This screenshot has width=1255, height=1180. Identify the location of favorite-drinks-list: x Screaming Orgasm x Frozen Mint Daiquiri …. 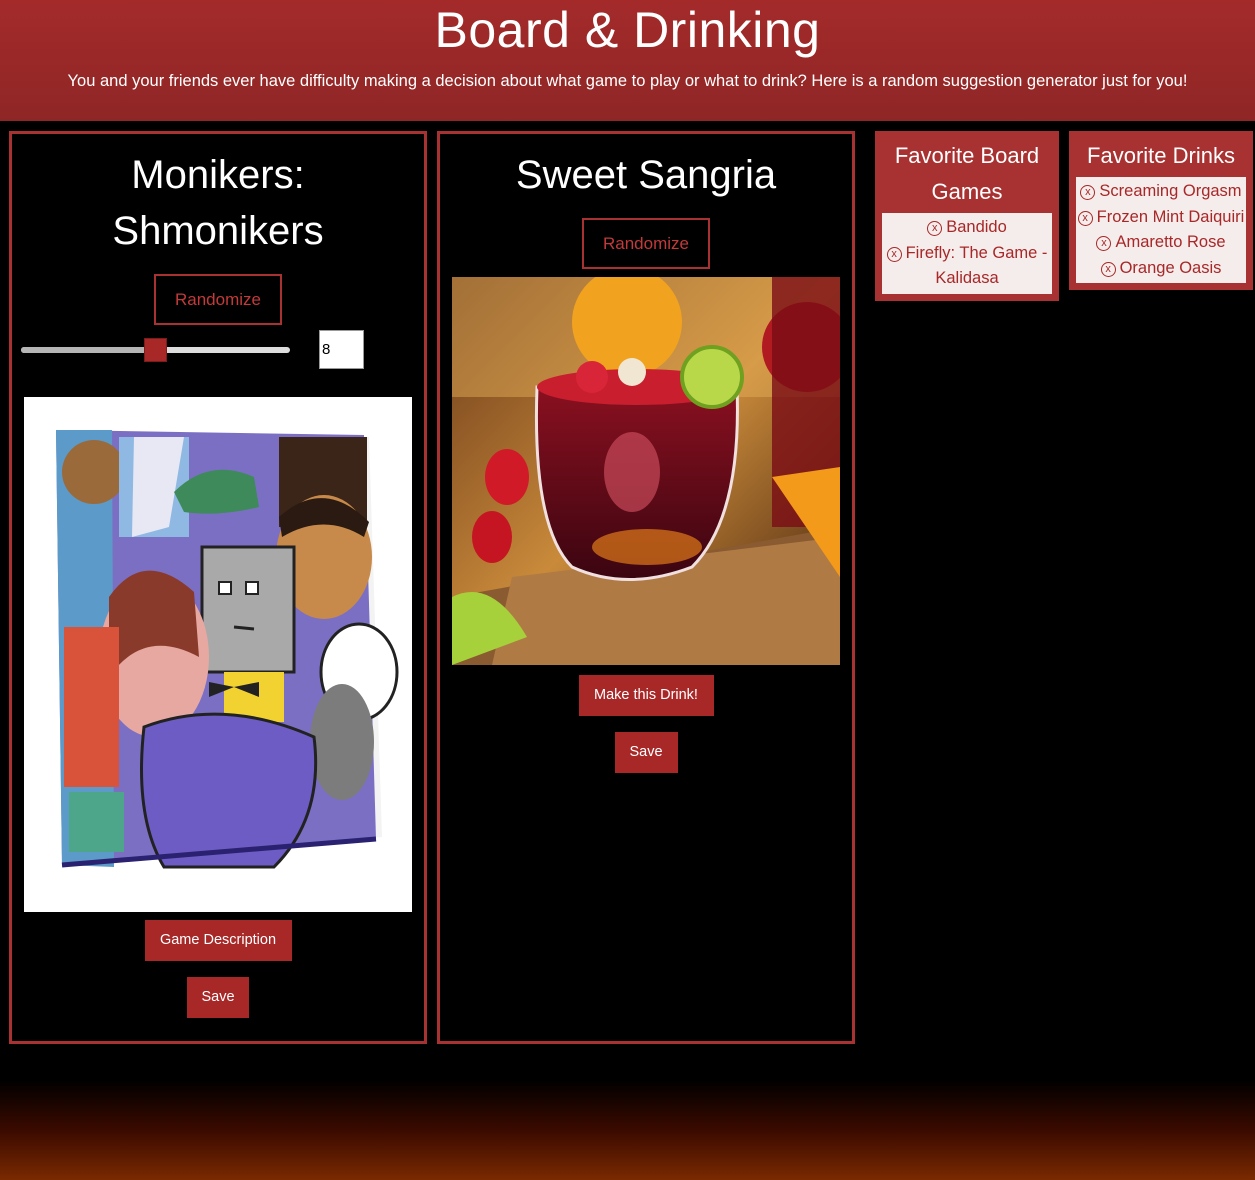
(1161, 230).